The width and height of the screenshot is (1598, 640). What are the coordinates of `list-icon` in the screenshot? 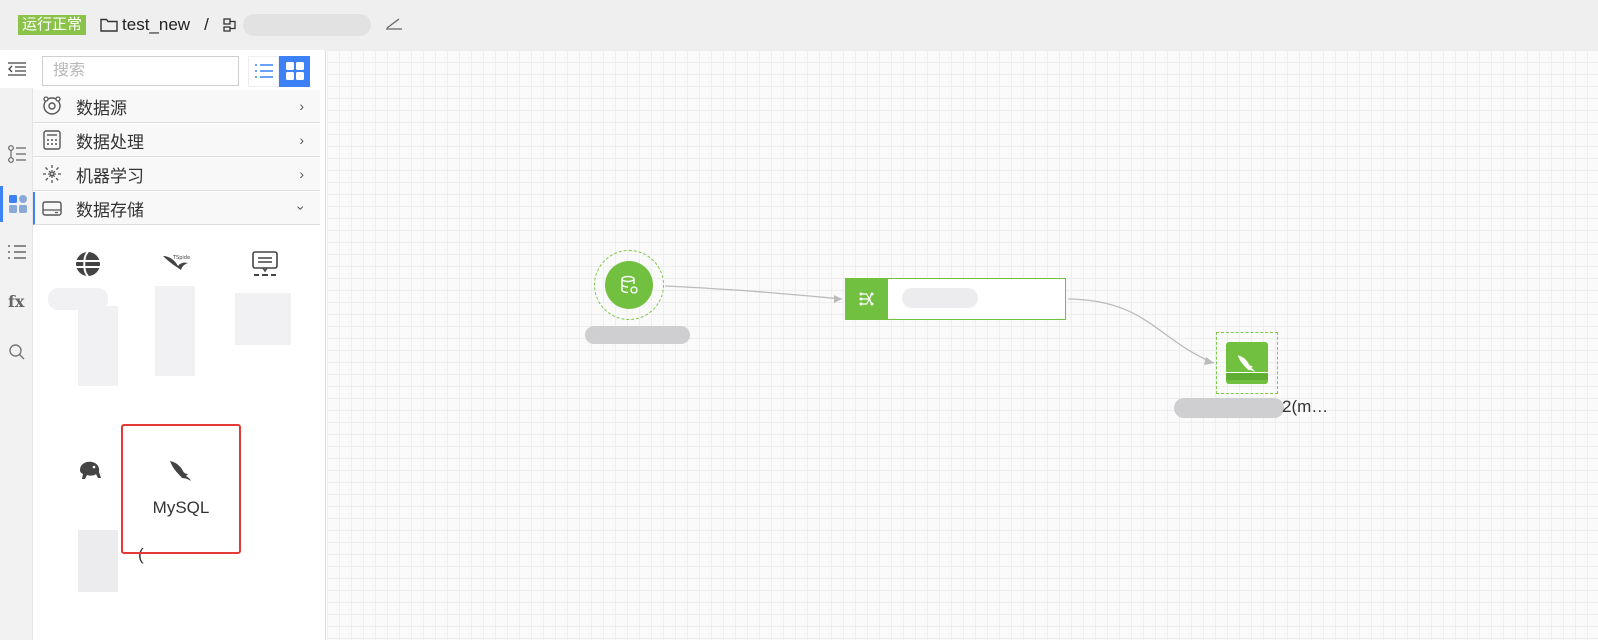 It's located at (16, 252).